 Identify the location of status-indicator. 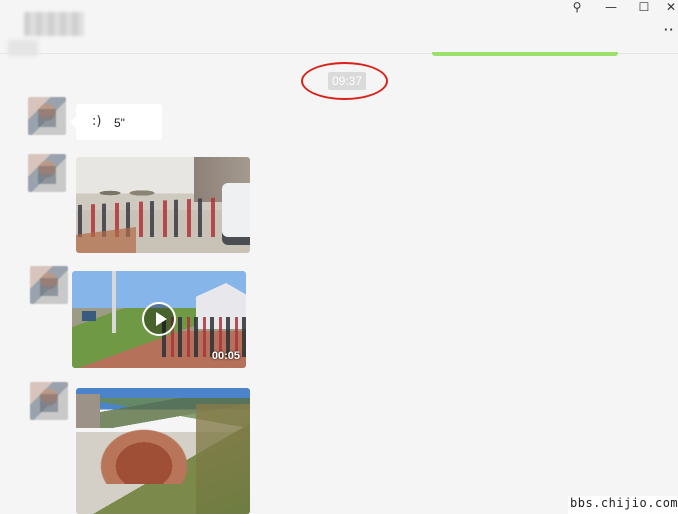
(525, 54).